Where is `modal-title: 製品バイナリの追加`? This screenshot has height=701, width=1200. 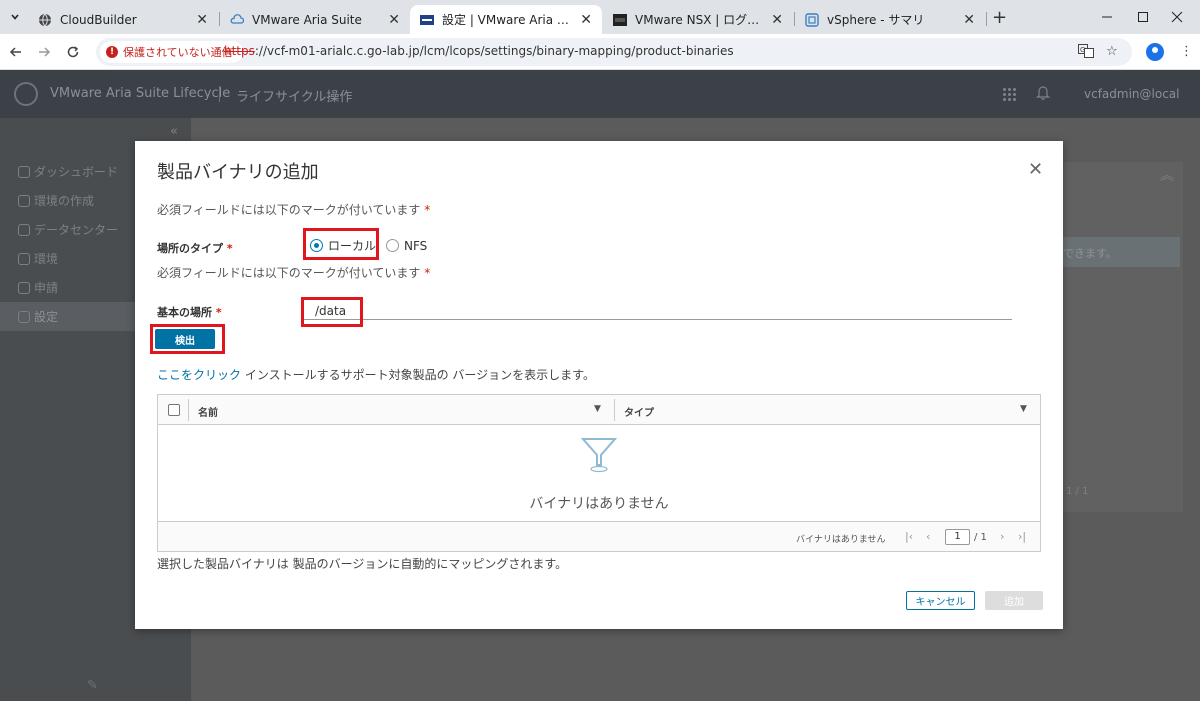 modal-title: 製品バイナリの追加 is located at coordinates (238, 172).